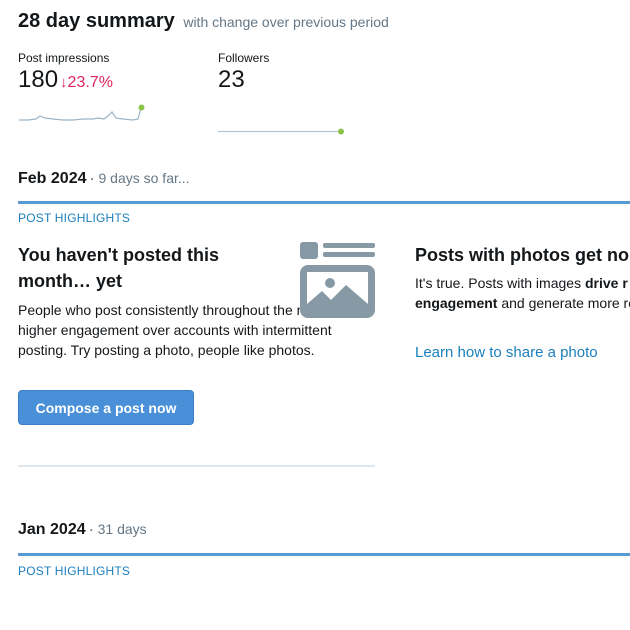  Describe the element at coordinates (606, 283) in the screenshot. I see `photos-card-body-bold-1: drive r` at that location.